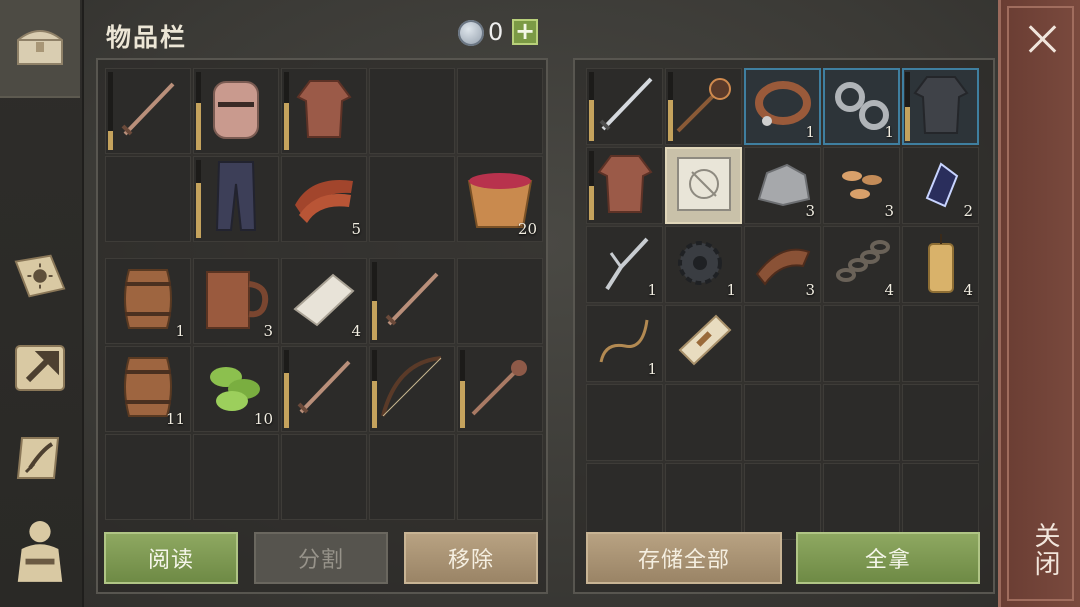 The width and height of the screenshot is (1080, 607). What do you see at coordinates (171, 558) in the screenshot?
I see `read-button: 阅读` at bounding box center [171, 558].